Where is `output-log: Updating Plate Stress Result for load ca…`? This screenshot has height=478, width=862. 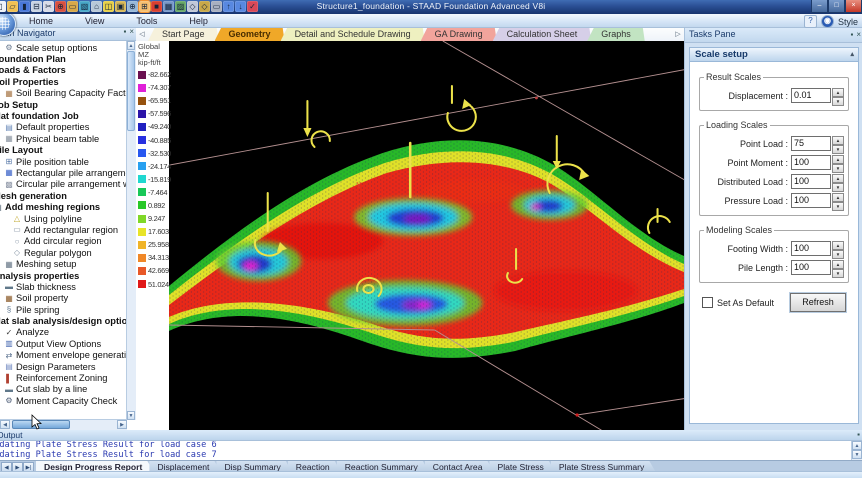
output-log: Updating Plate Stress Result for load ca… is located at coordinates (426, 450).